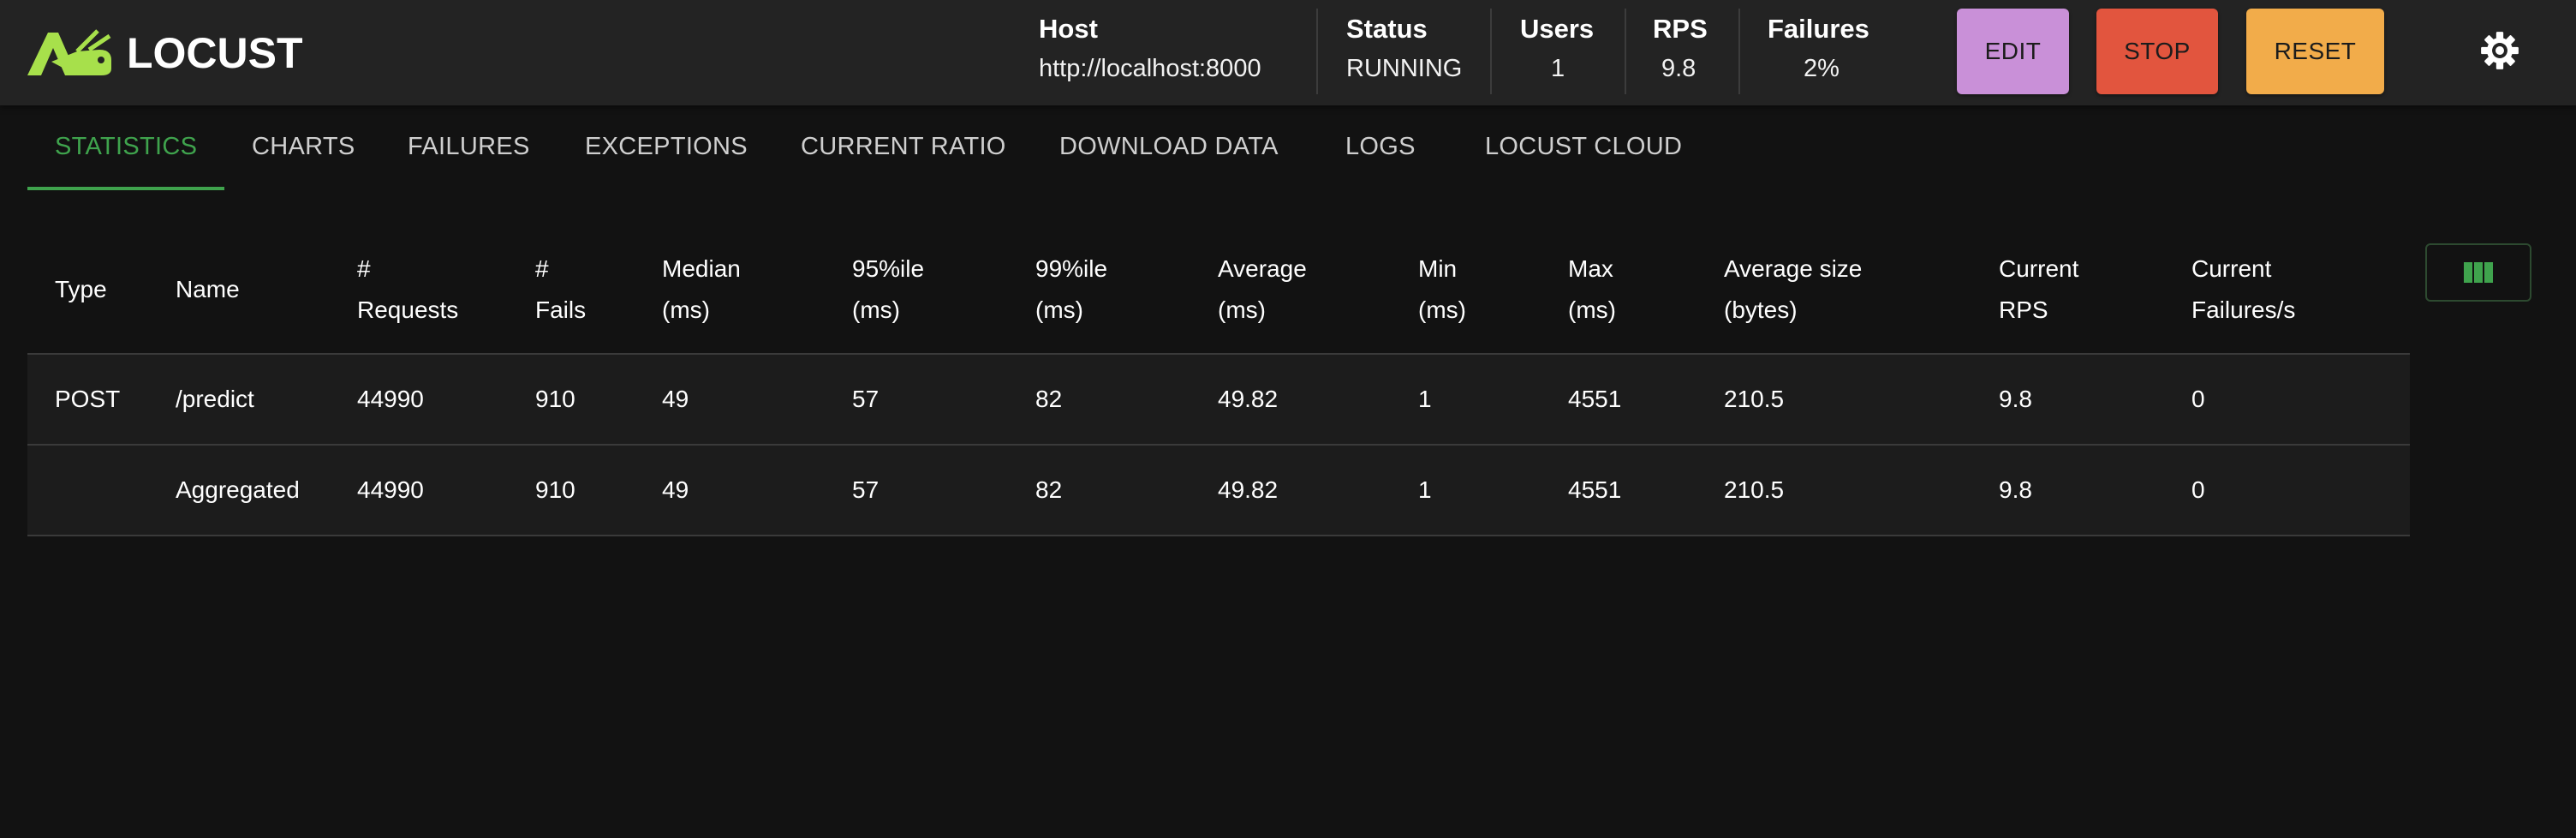 The image size is (2576, 838). What do you see at coordinates (1380, 146) in the screenshot?
I see `tab-logs: LOGS` at bounding box center [1380, 146].